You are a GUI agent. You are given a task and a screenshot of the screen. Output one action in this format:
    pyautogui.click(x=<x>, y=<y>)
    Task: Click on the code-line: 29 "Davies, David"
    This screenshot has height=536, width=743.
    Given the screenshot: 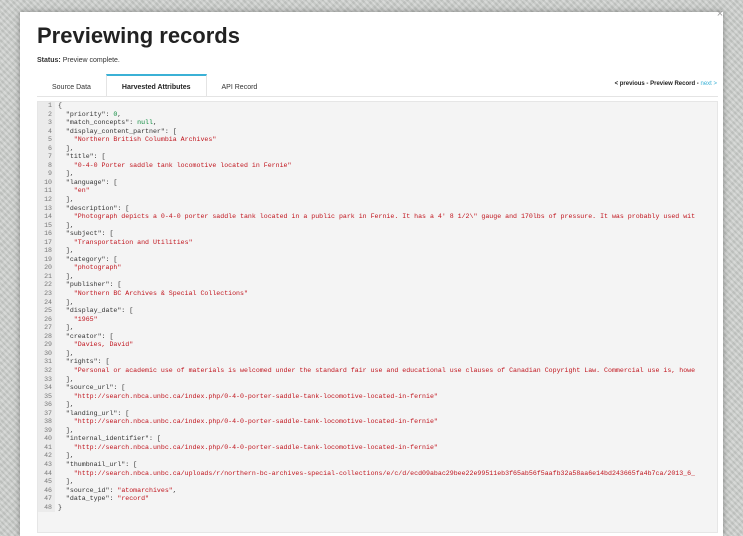 What is the action you would take?
    pyautogui.click(x=377, y=345)
    